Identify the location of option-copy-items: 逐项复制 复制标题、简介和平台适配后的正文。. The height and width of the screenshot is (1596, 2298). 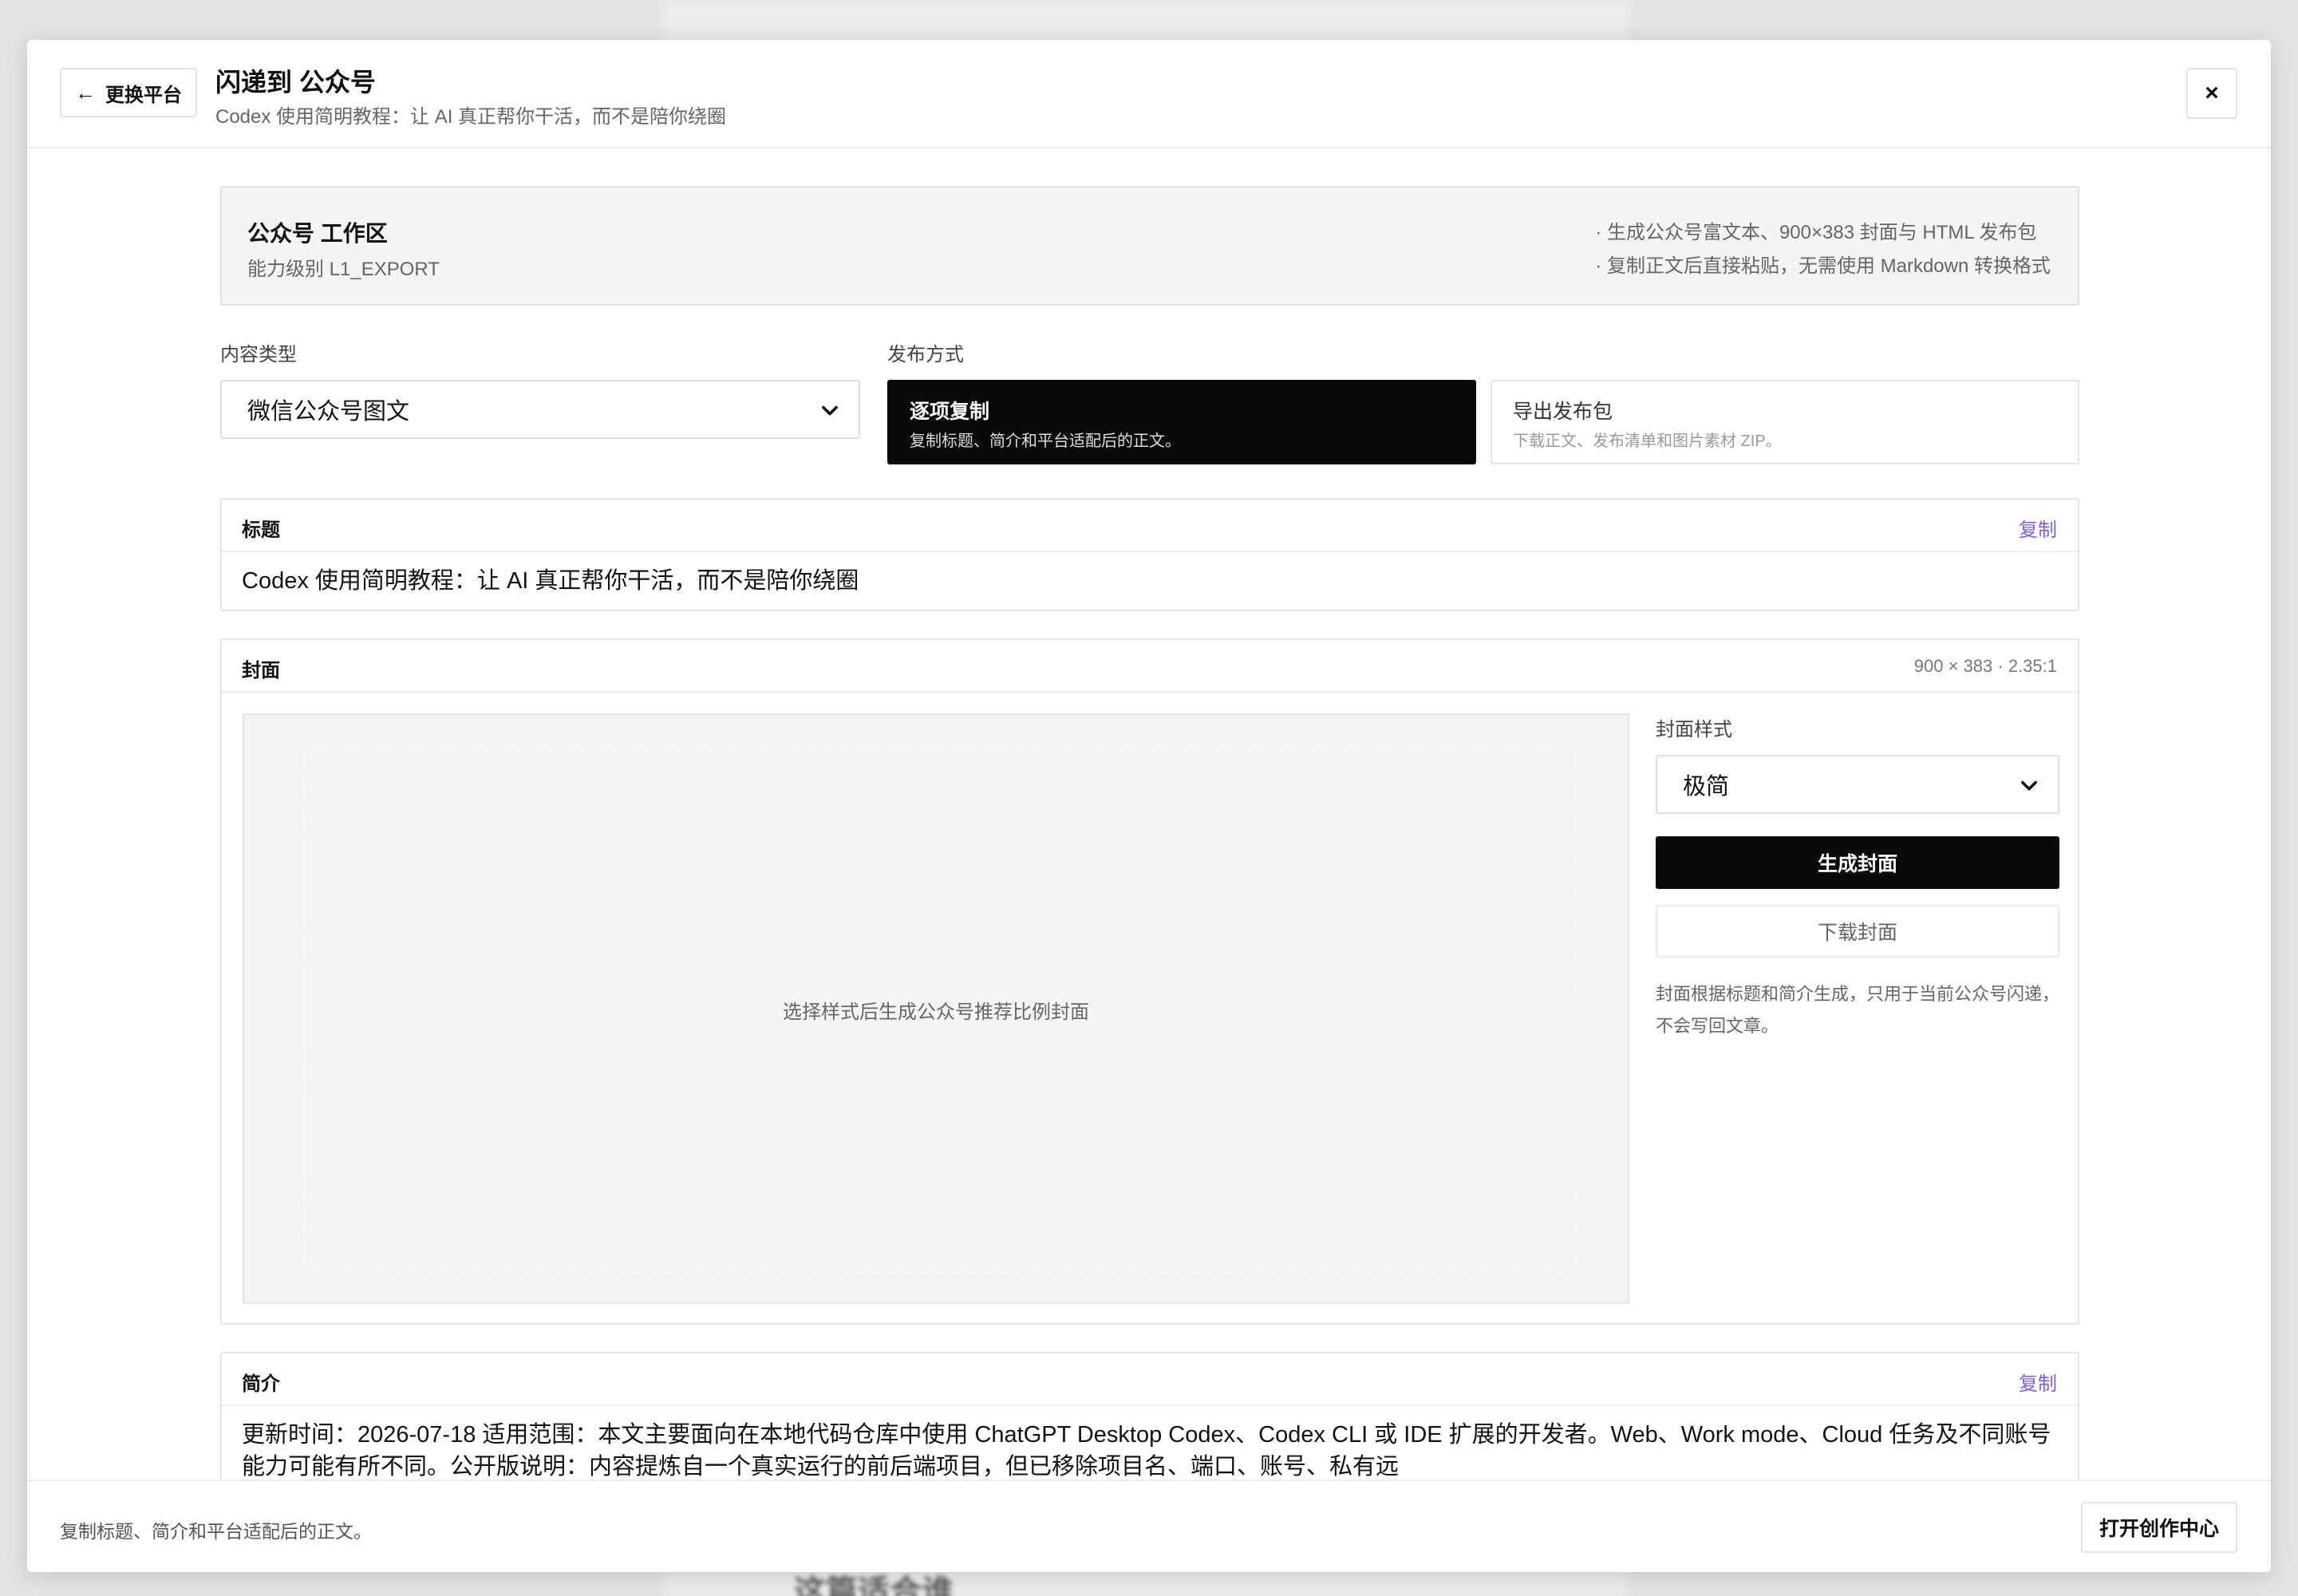
(1182, 422).